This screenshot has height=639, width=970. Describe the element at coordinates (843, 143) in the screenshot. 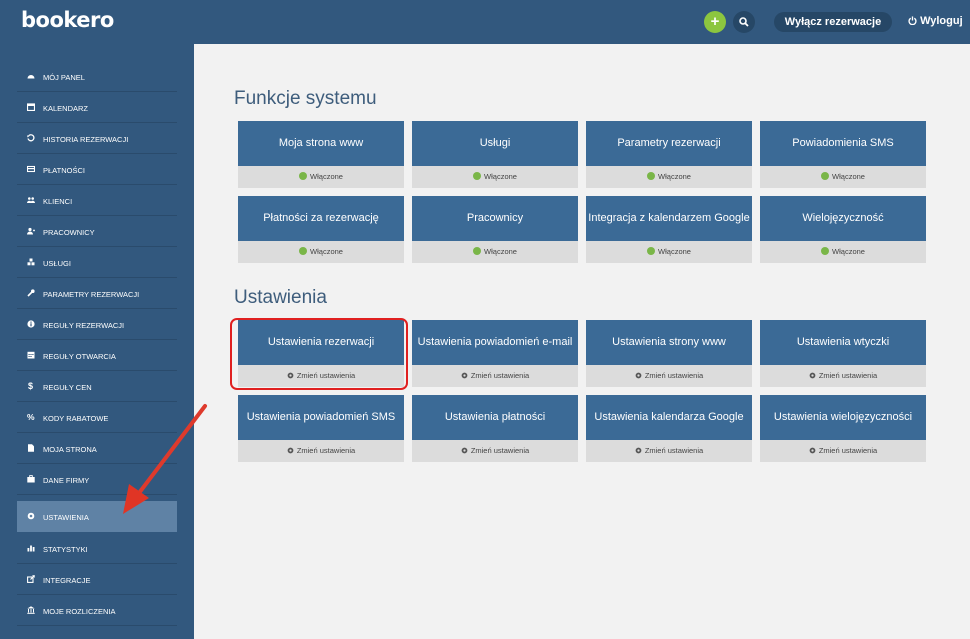

I see `tile-title: Powiadomienia SMS` at that location.